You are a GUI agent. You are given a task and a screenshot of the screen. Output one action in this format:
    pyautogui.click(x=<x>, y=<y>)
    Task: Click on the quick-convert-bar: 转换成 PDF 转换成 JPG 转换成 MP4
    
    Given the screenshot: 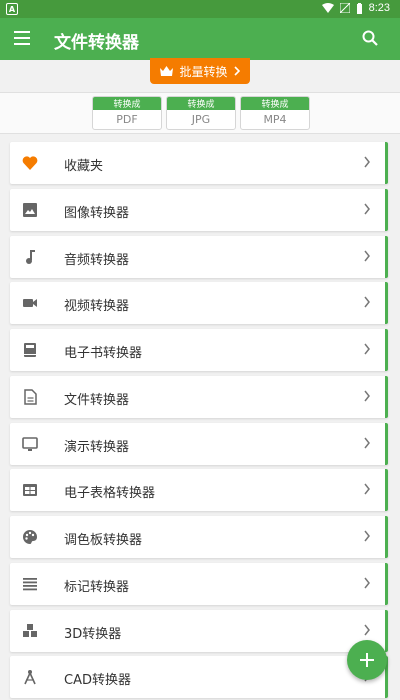 What is the action you would take?
    pyautogui.click(x=200, y=113)
    